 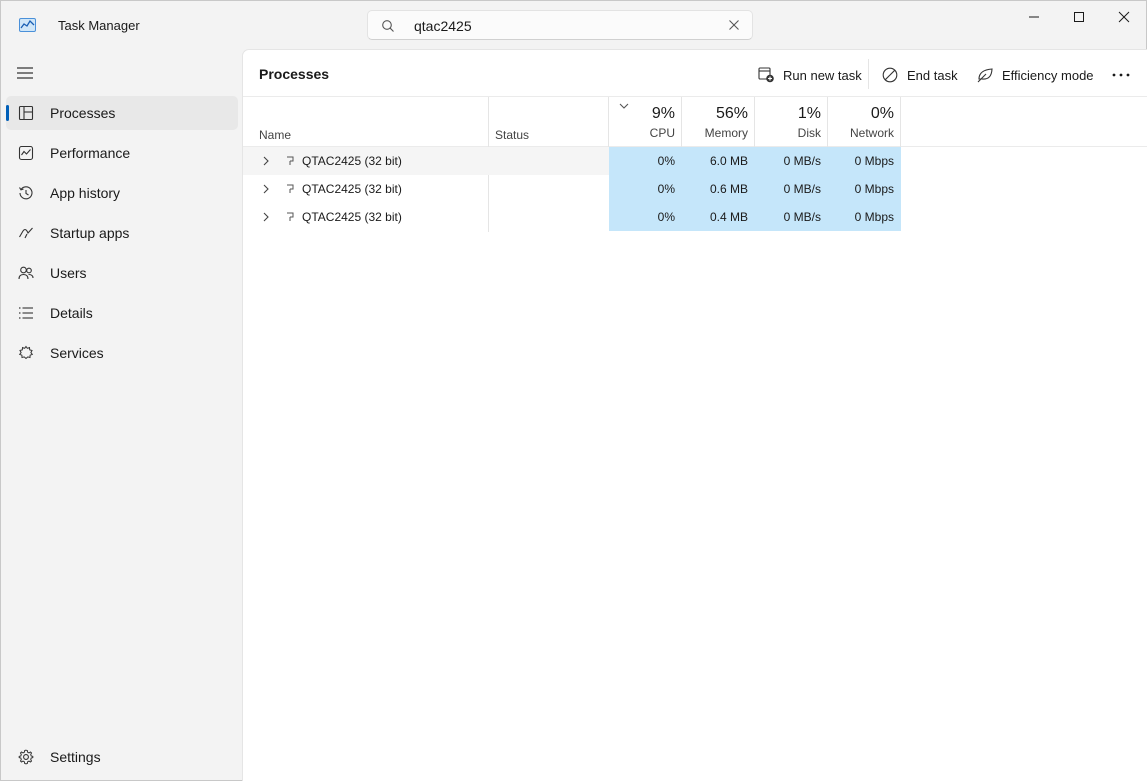 I want to click on cpu-total-percent: 9%, so click(x=663, y=113).